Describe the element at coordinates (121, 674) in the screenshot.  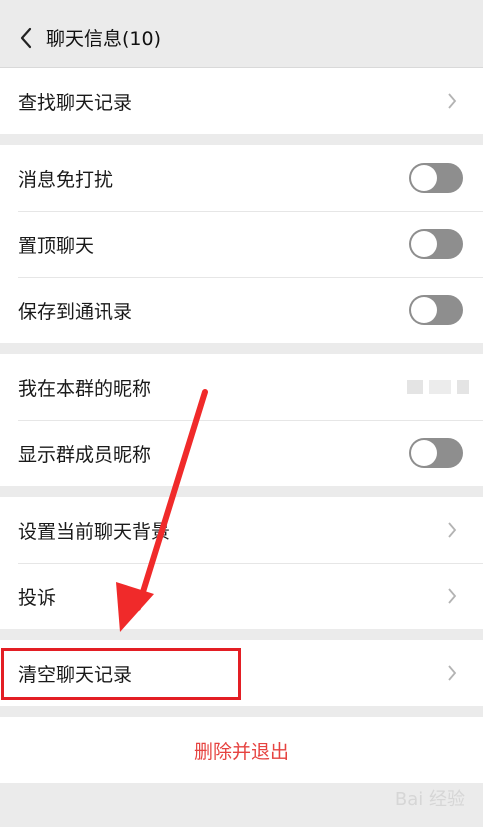
I see `annotation-highlight-box` at that location.